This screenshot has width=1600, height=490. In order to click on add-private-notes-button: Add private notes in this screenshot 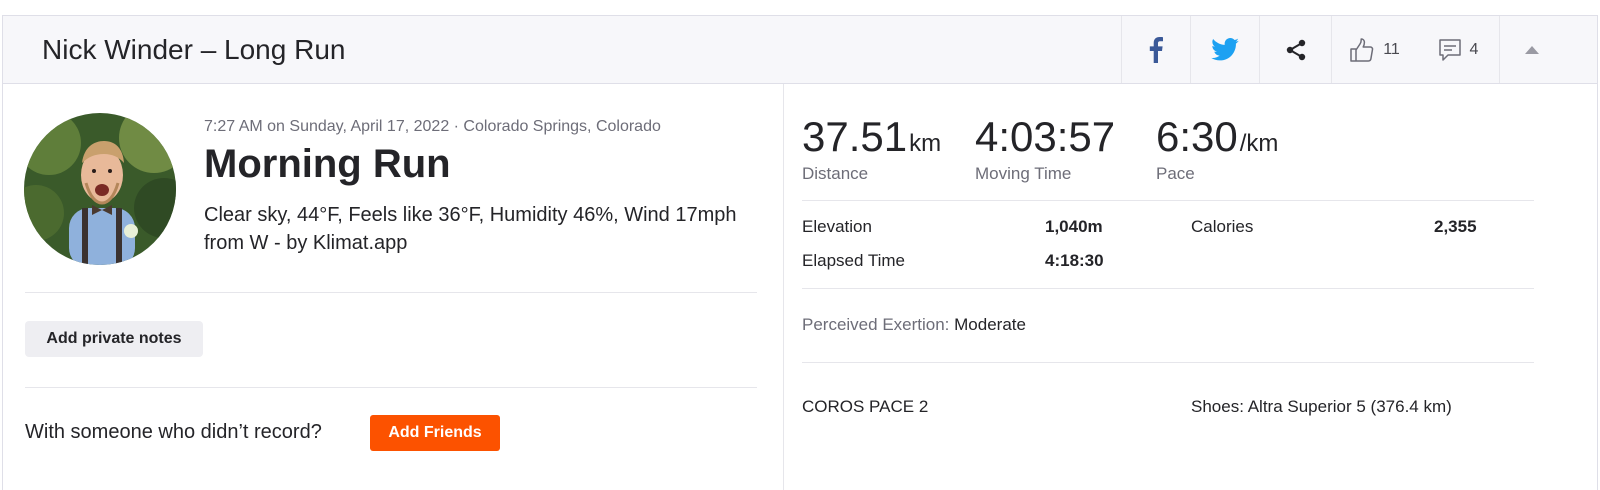, I will do `click(114, 339)`.